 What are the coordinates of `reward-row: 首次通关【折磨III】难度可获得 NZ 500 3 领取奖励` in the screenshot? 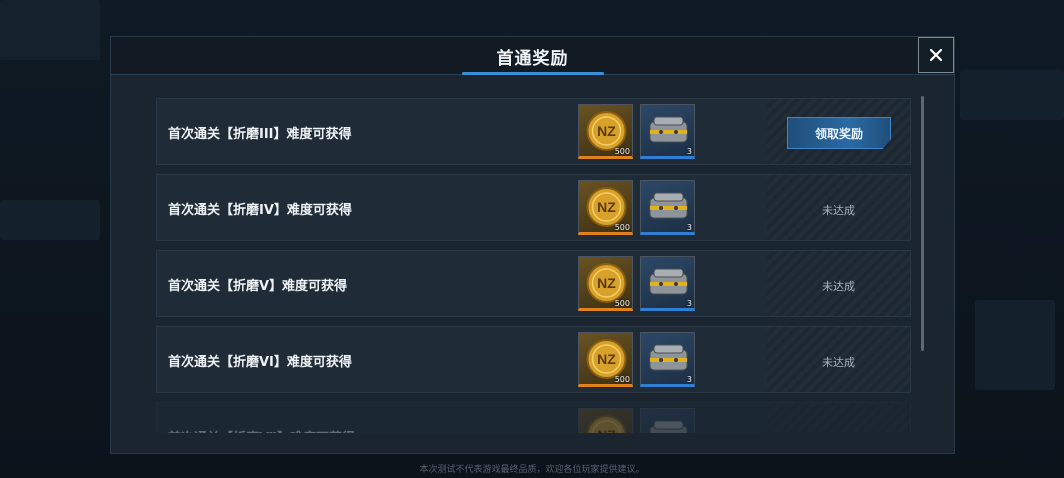 It's located at (533, 131).